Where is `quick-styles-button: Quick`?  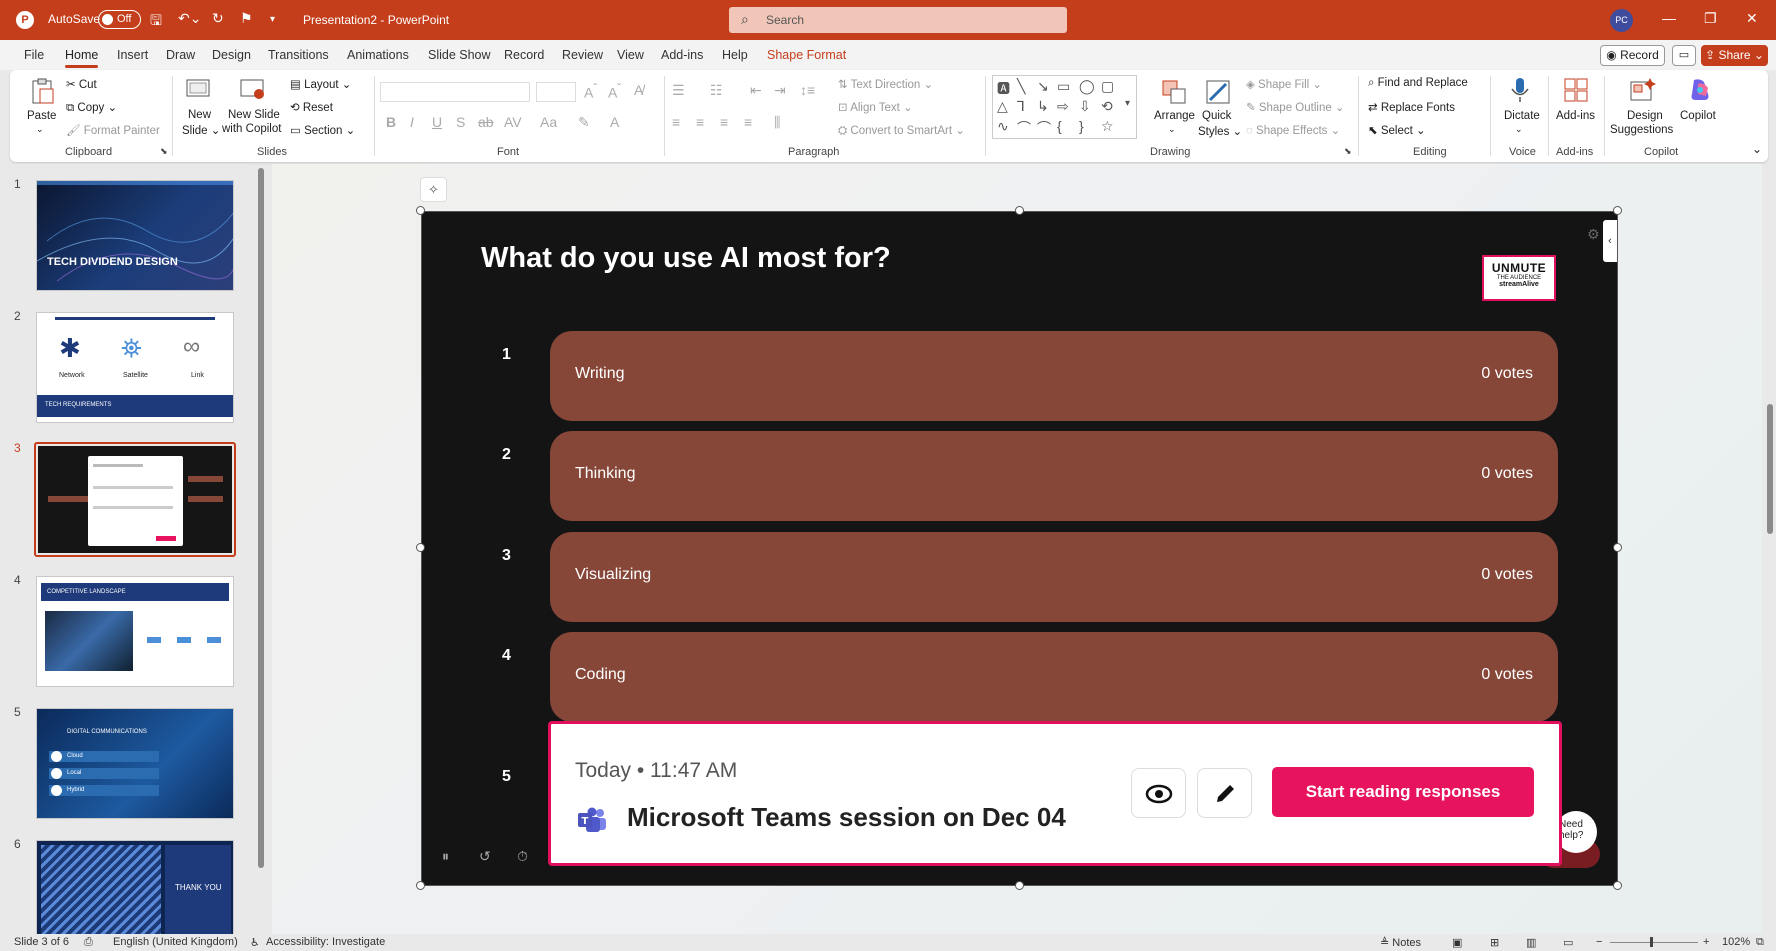 quick-styles-button: Quick is located at coordinates (1216, 116).